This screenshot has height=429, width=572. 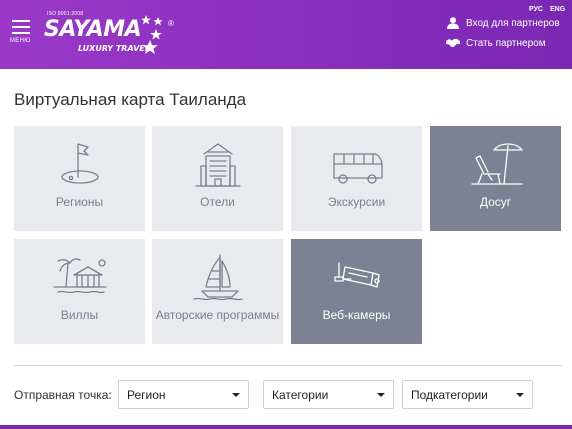 What do you see at coordinates (453, 43) in the screenshot?
I see `handshake-icon` at bounding box center [453, 43].